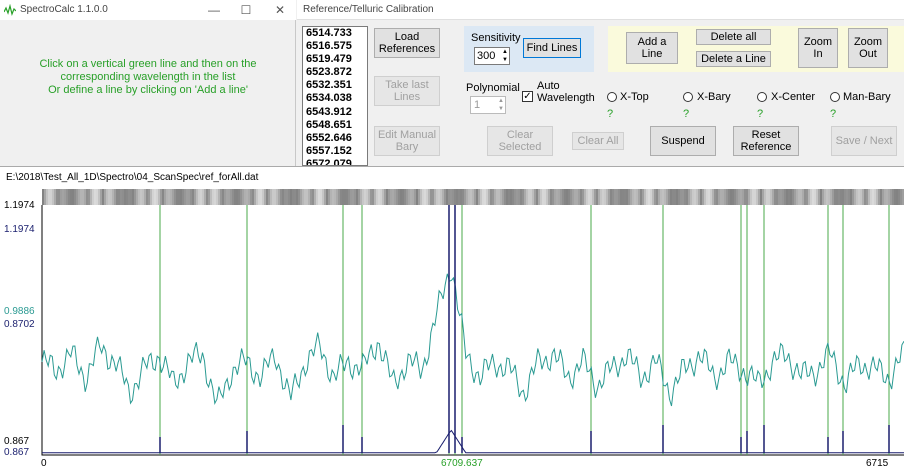 Image resolution: width=904 pixels, height=471 pixels. What do you see at coordinates (598, 141) in the screenshot?
I see `clear-all-button: Clear All` at bounding box center [598, 141].